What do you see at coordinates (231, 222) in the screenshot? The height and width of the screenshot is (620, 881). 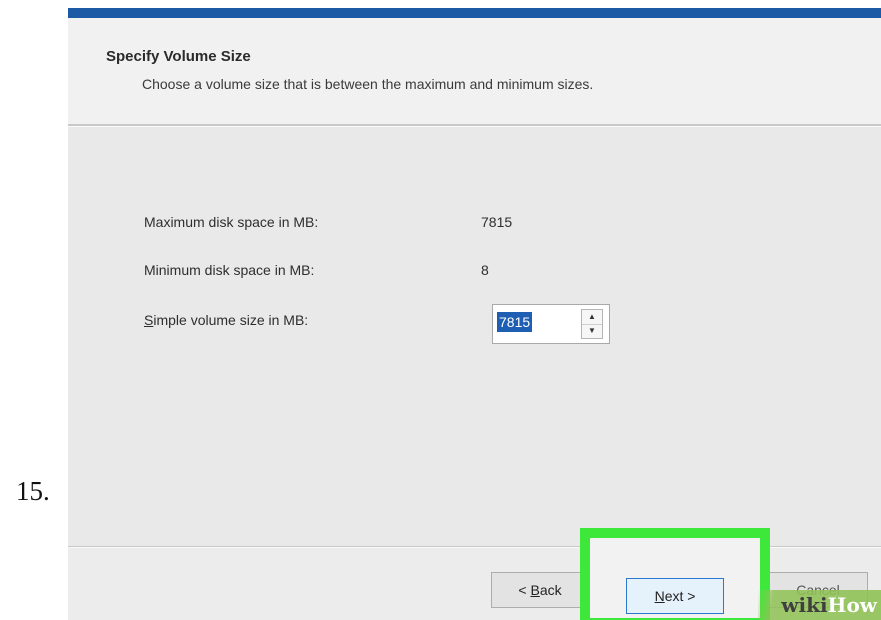 I see `max-disk-space-label: Maximum disk space in MB:` at bounding box center [231, 222].